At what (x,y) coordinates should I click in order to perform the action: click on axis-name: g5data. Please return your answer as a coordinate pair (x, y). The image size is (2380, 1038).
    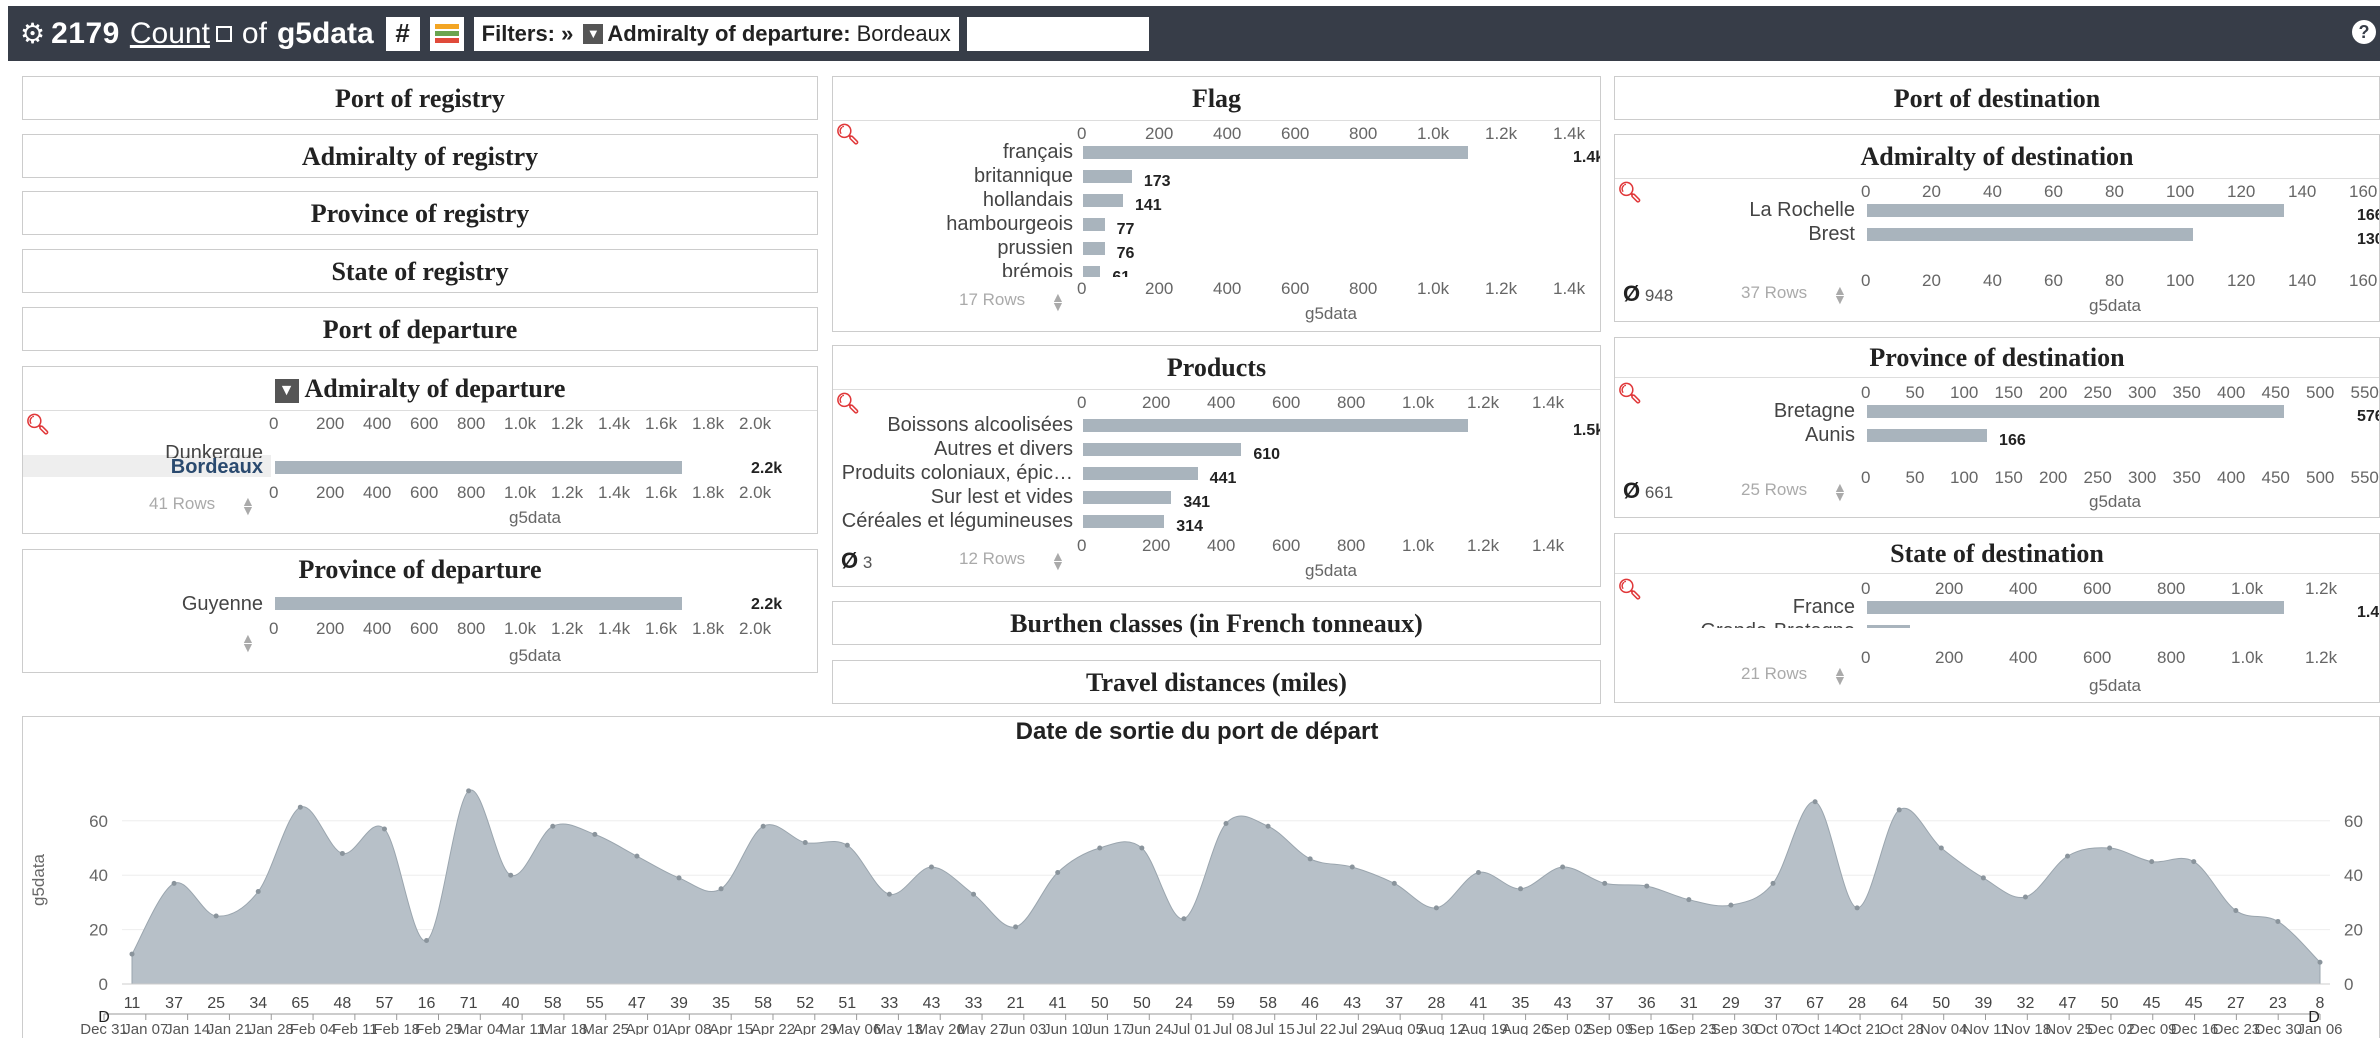
    Looking at the image, I should click on (535, 655).